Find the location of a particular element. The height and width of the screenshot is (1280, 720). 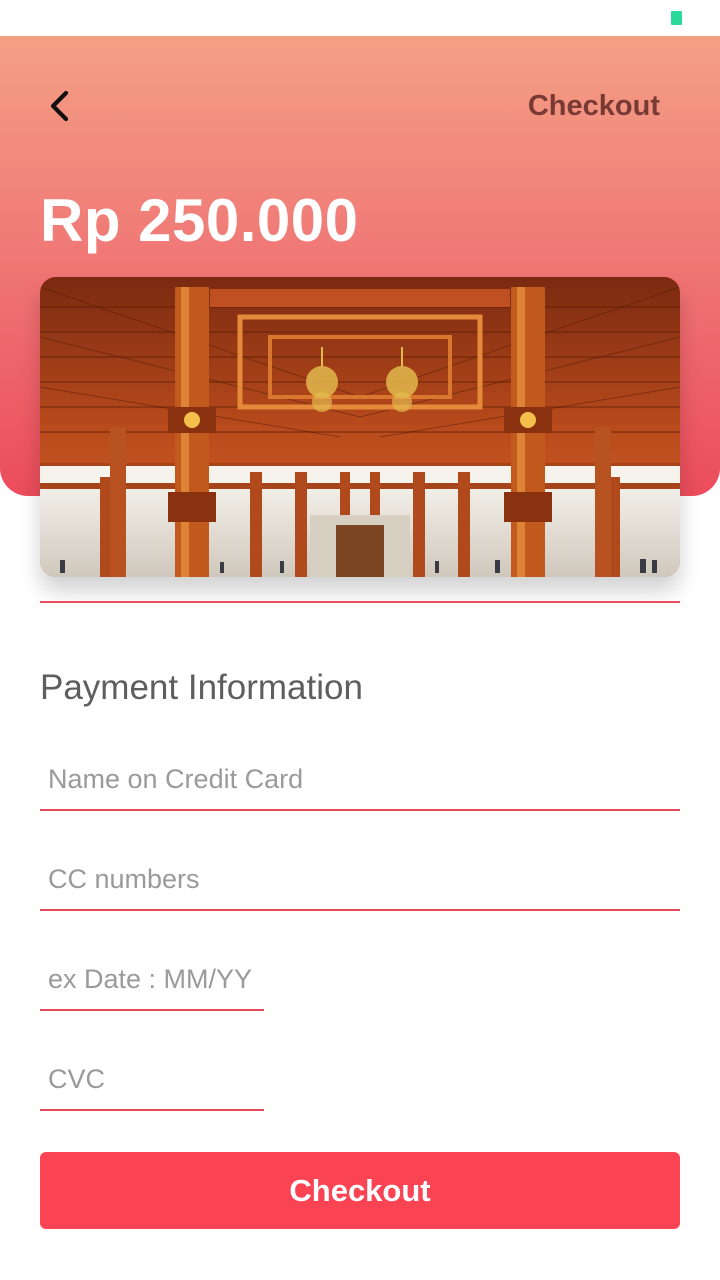

price-label: Rp 250.000 is located at coordinates (199, 220).